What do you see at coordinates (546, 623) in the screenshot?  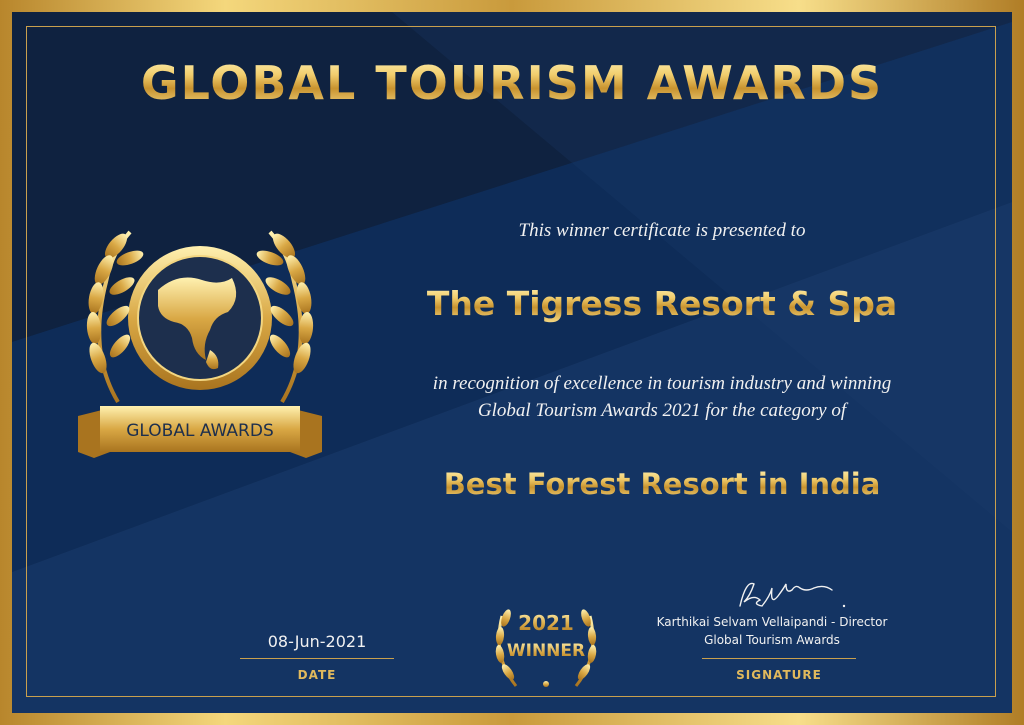 I see `badge-year: 2021` at bounding box center [546, 623].